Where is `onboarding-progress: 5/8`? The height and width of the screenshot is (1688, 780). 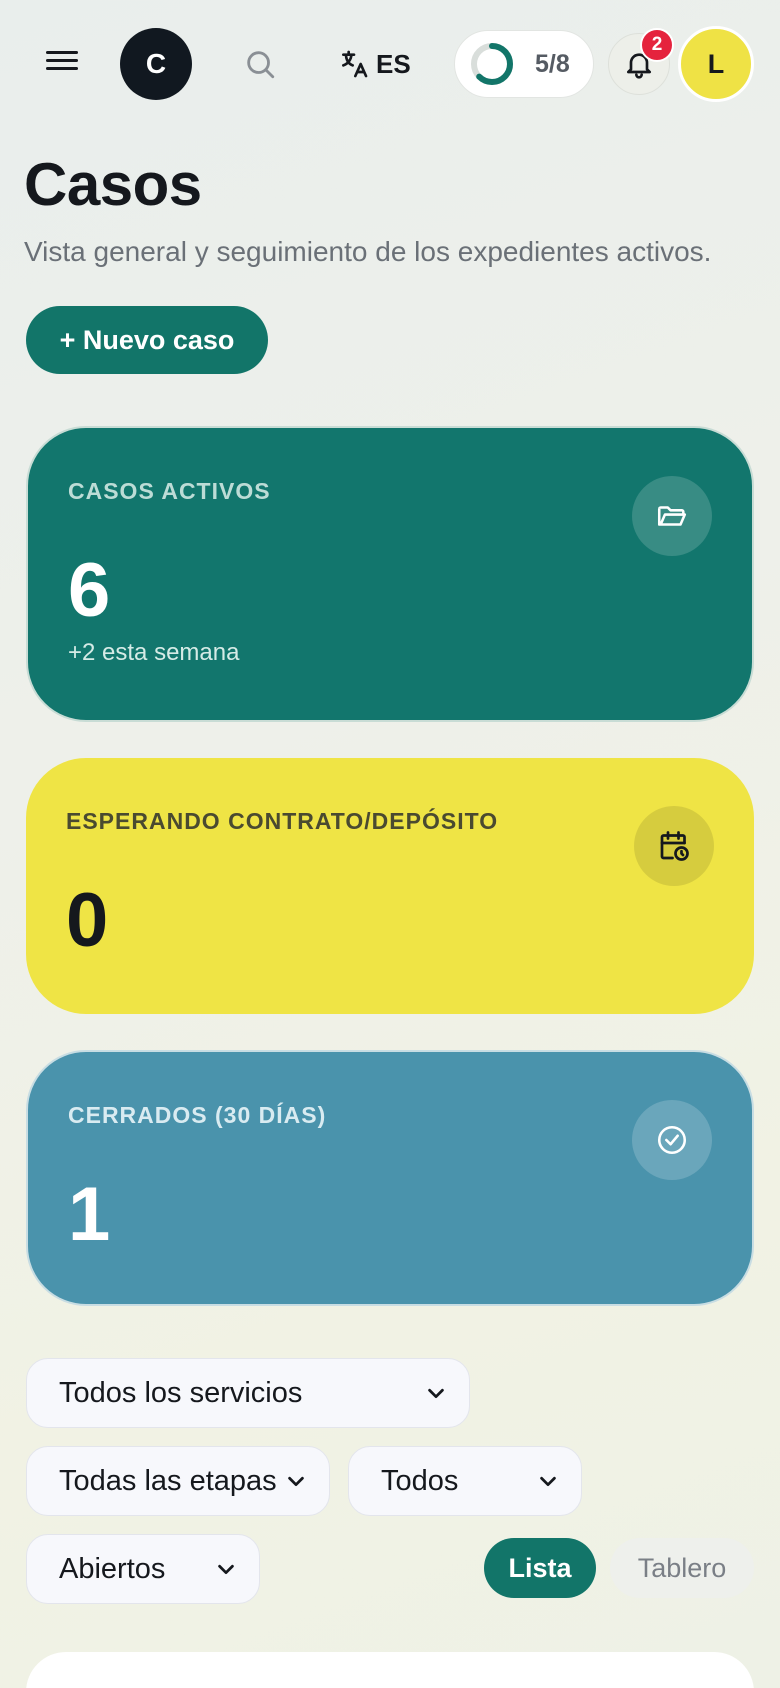
onboarding-progress: 5/8 is located at coordinates (524, 64).